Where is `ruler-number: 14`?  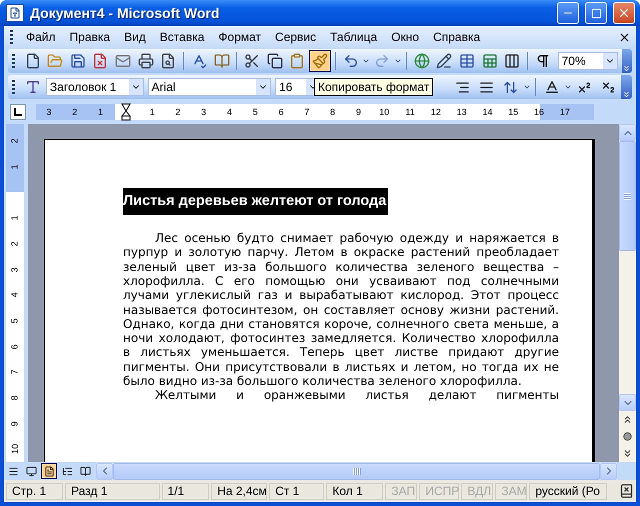 ruler-number: 14 is located at coordinates (487, 112).